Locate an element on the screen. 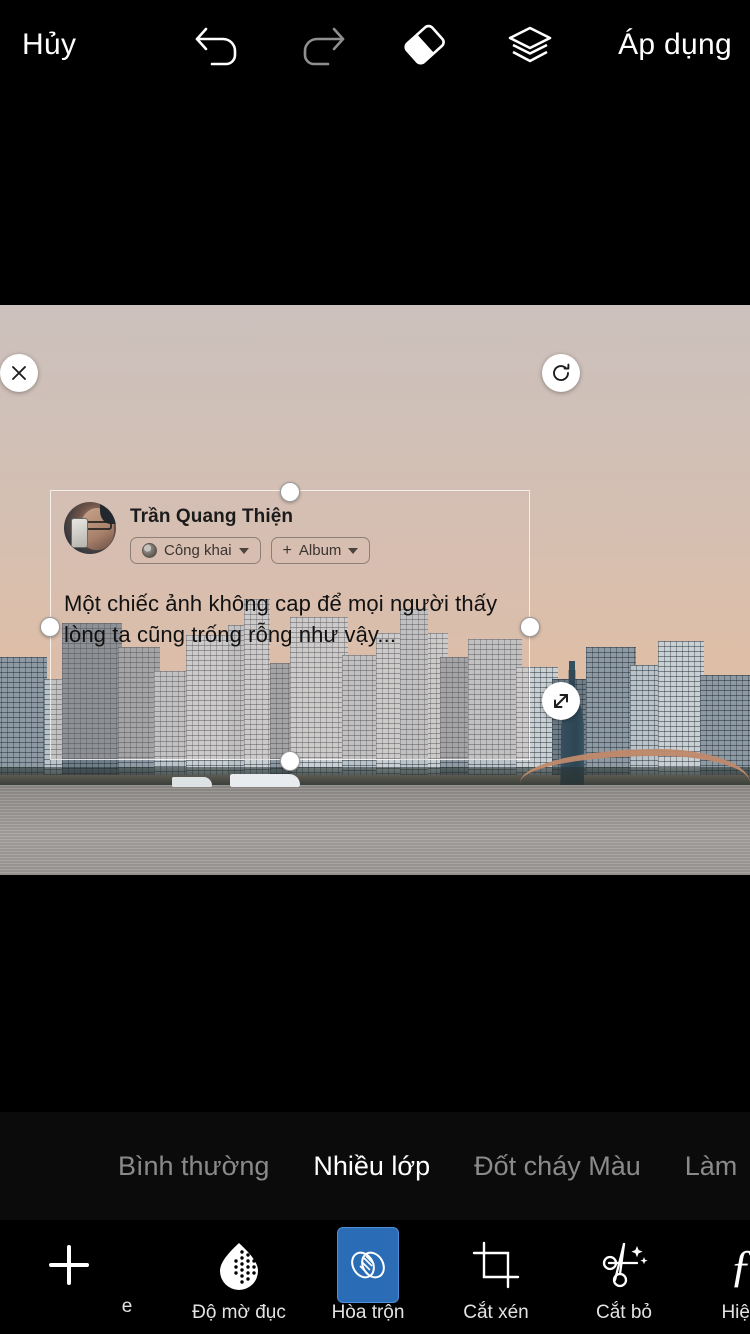 This screenshot has width=750, height=1334. blend-mode-strip: Bình thường Nhiều lớp Đốt cháy Màu Làm is located at coordinates (375, 1166).